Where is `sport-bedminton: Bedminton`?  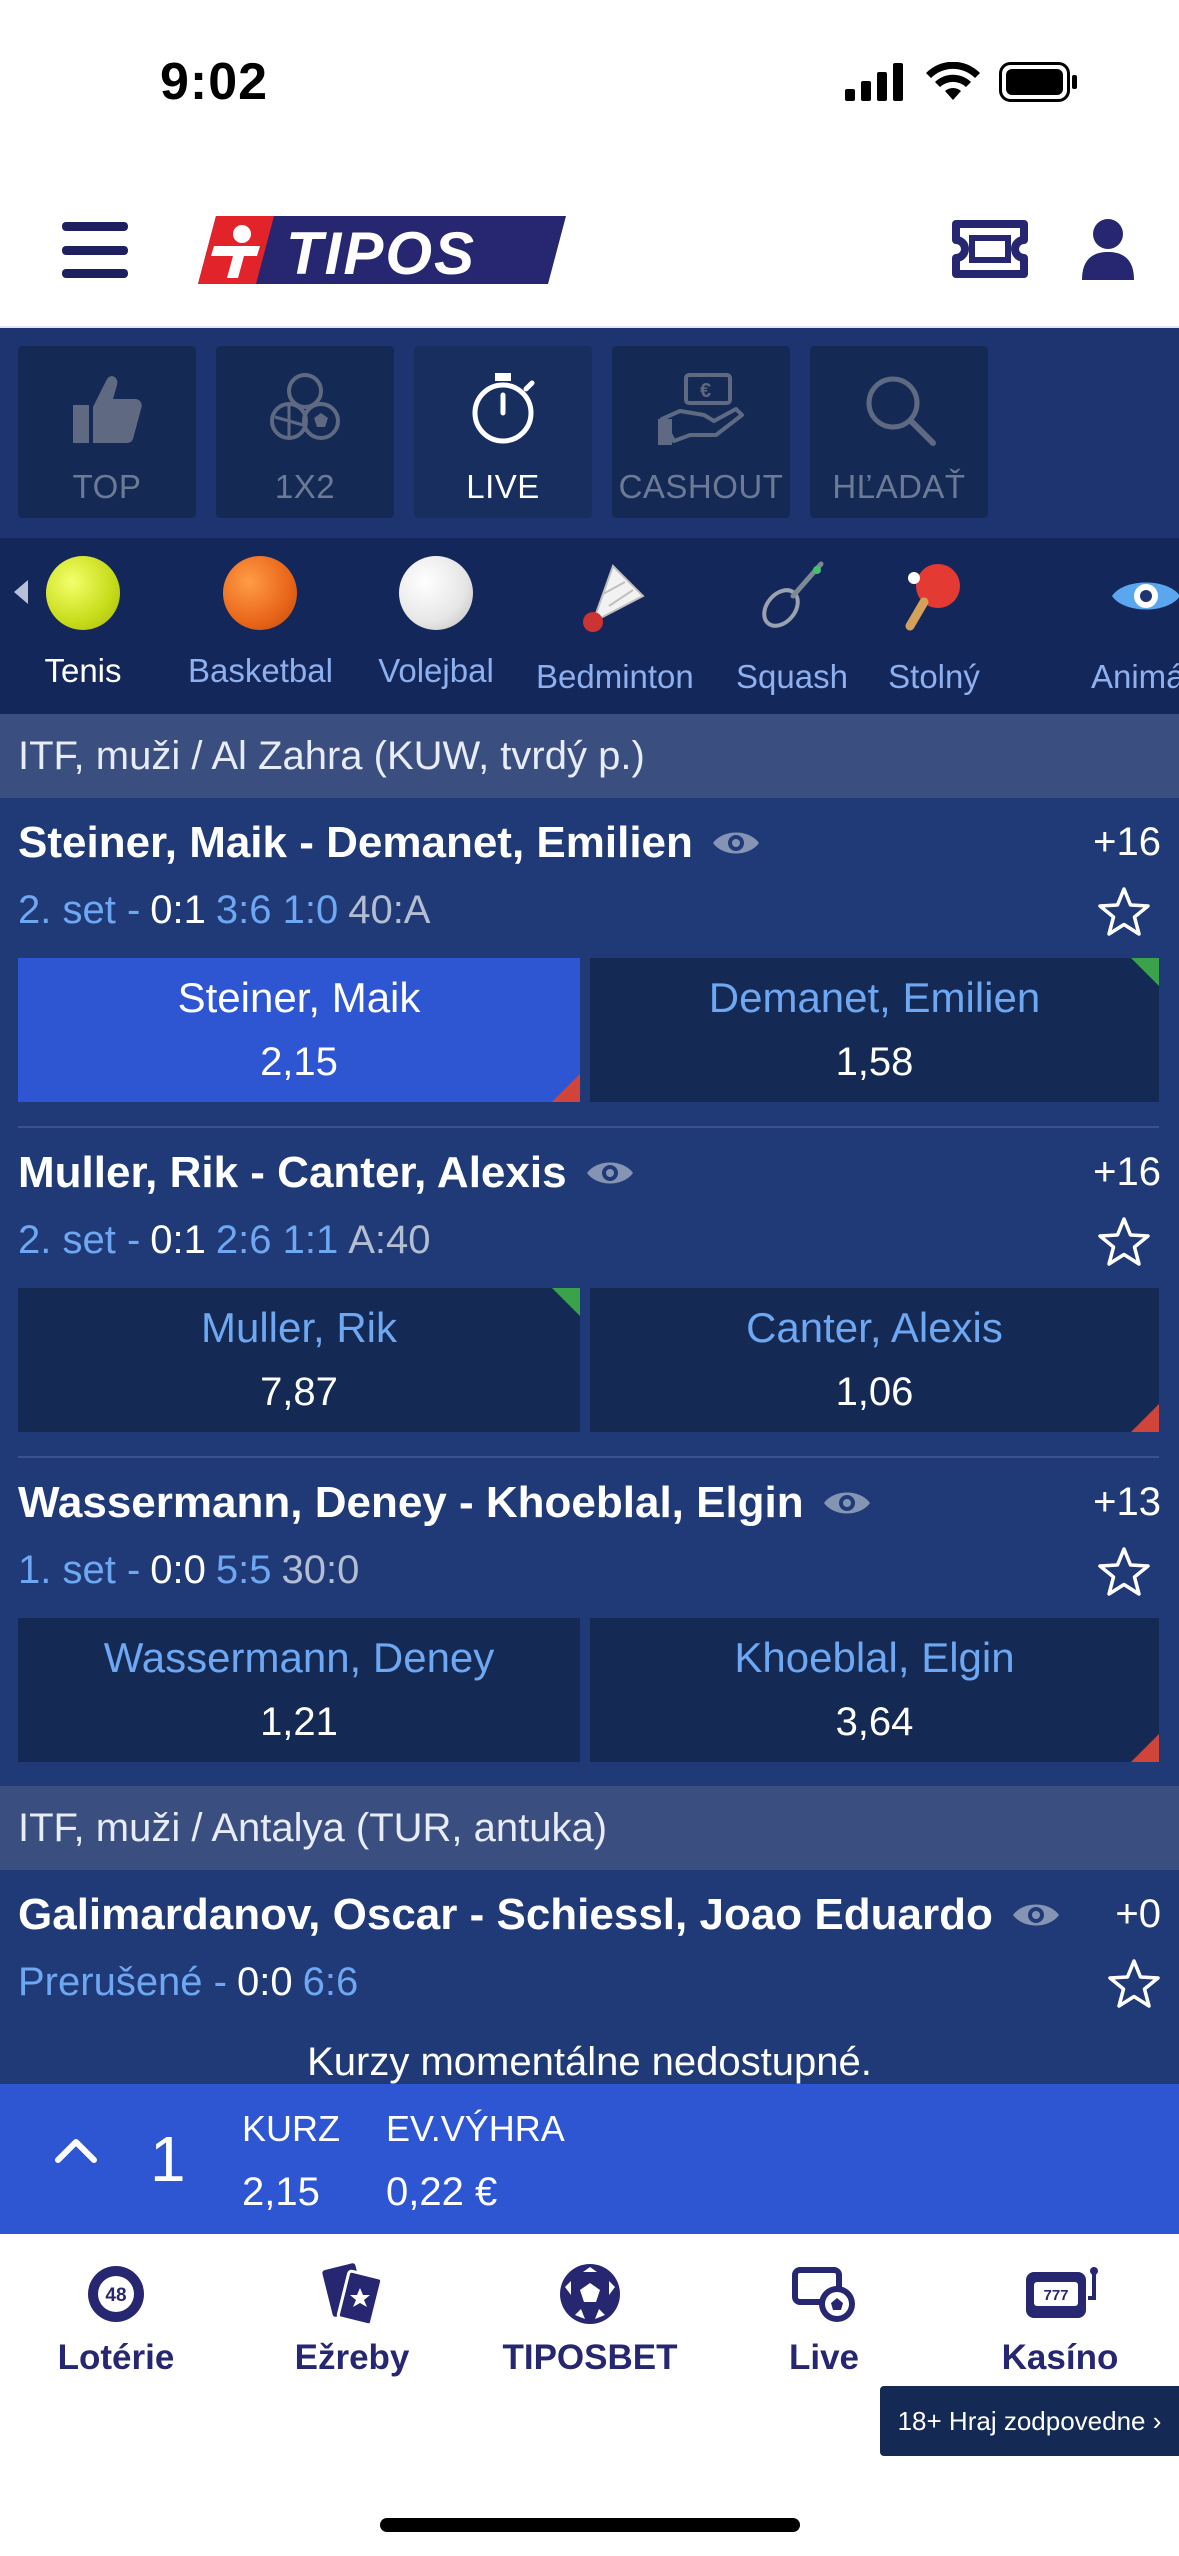
sport-bedminton: Bedminton is located at coordinates (615, 626).